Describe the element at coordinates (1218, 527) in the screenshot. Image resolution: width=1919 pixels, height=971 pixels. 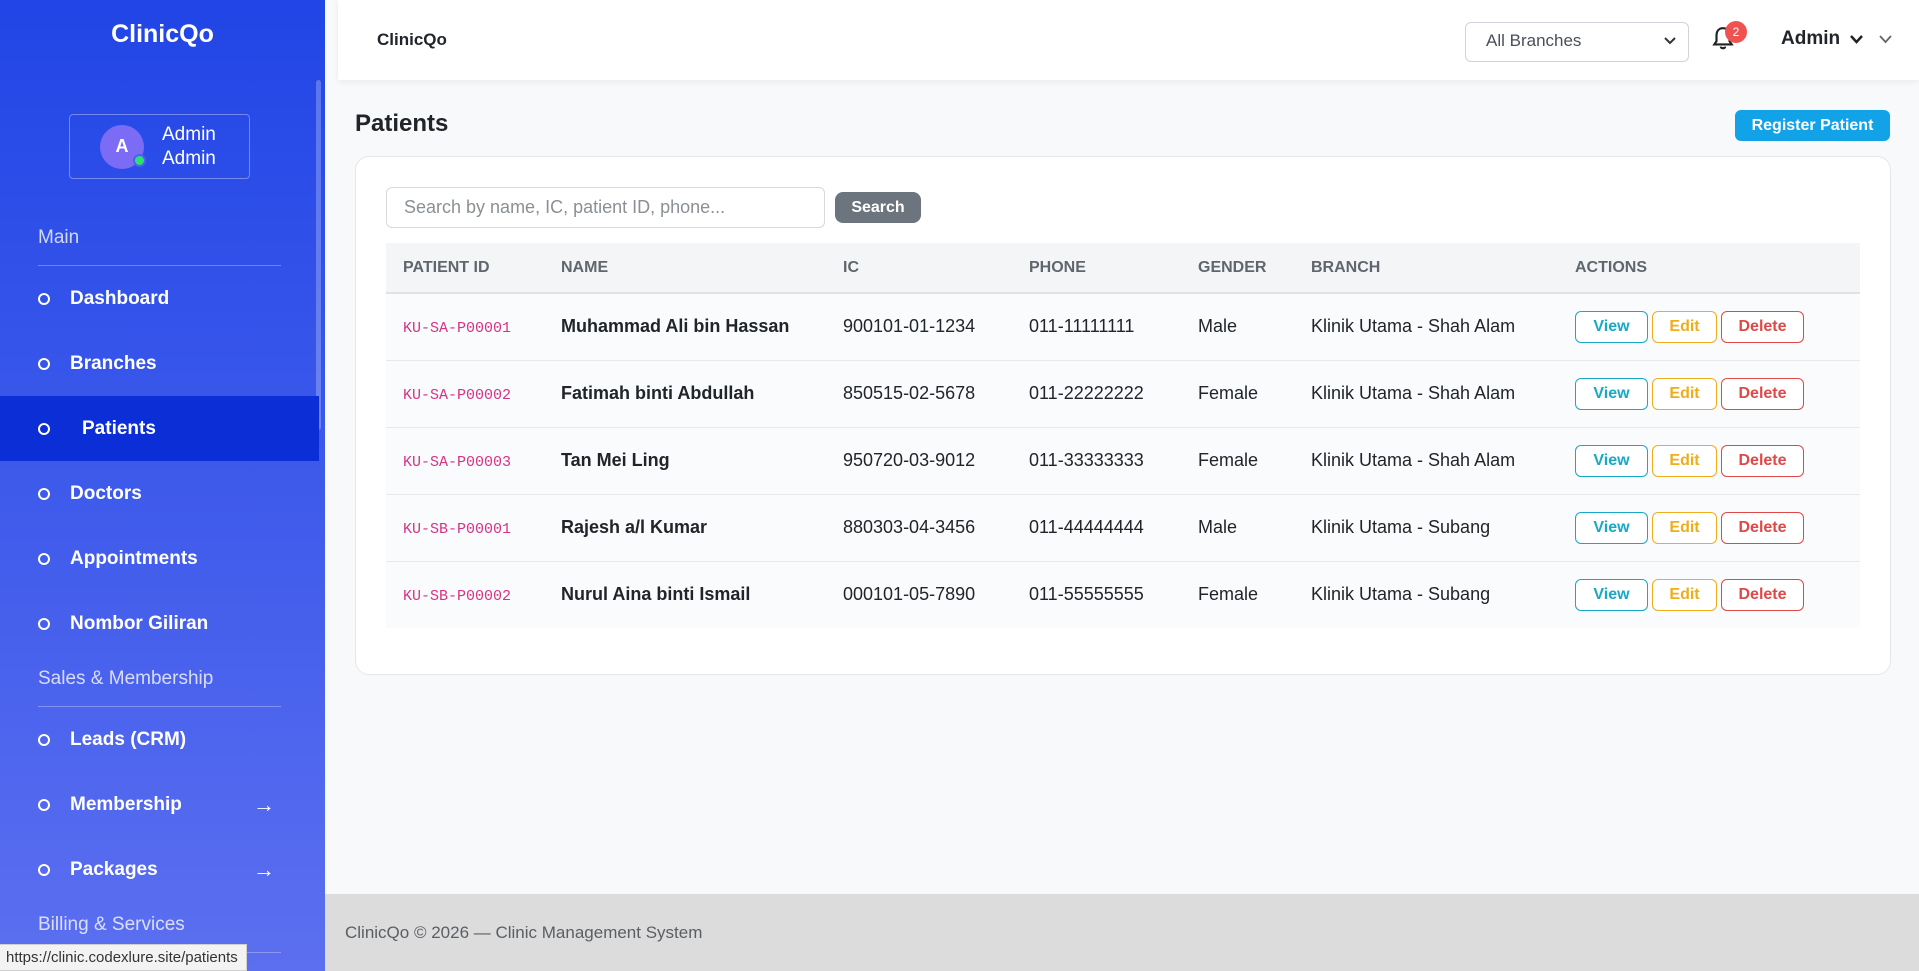
I see `gender-cell-text: Male` at that location.